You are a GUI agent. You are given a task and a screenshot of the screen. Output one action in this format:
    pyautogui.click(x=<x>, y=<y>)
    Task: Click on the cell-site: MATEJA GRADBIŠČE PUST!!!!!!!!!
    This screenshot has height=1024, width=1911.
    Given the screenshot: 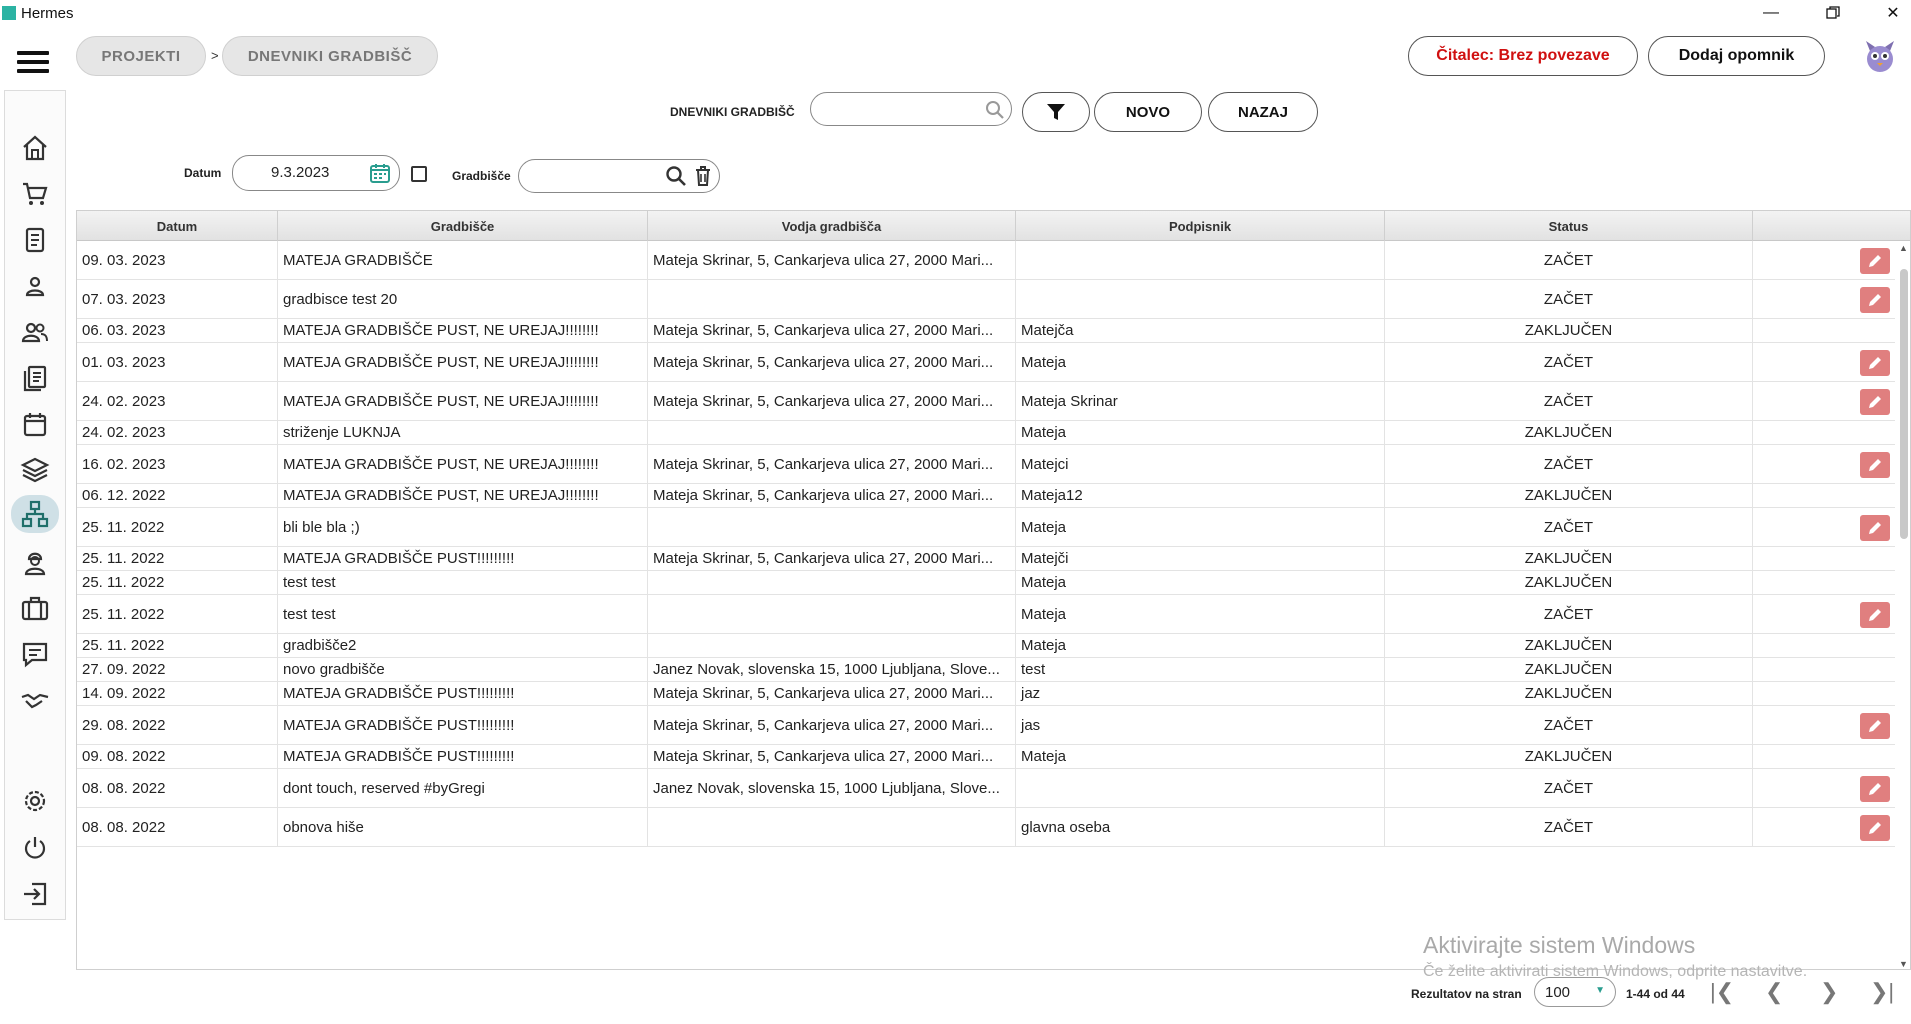 What is the action you would take?
    pyautogui.click(x=463, y=558)
    